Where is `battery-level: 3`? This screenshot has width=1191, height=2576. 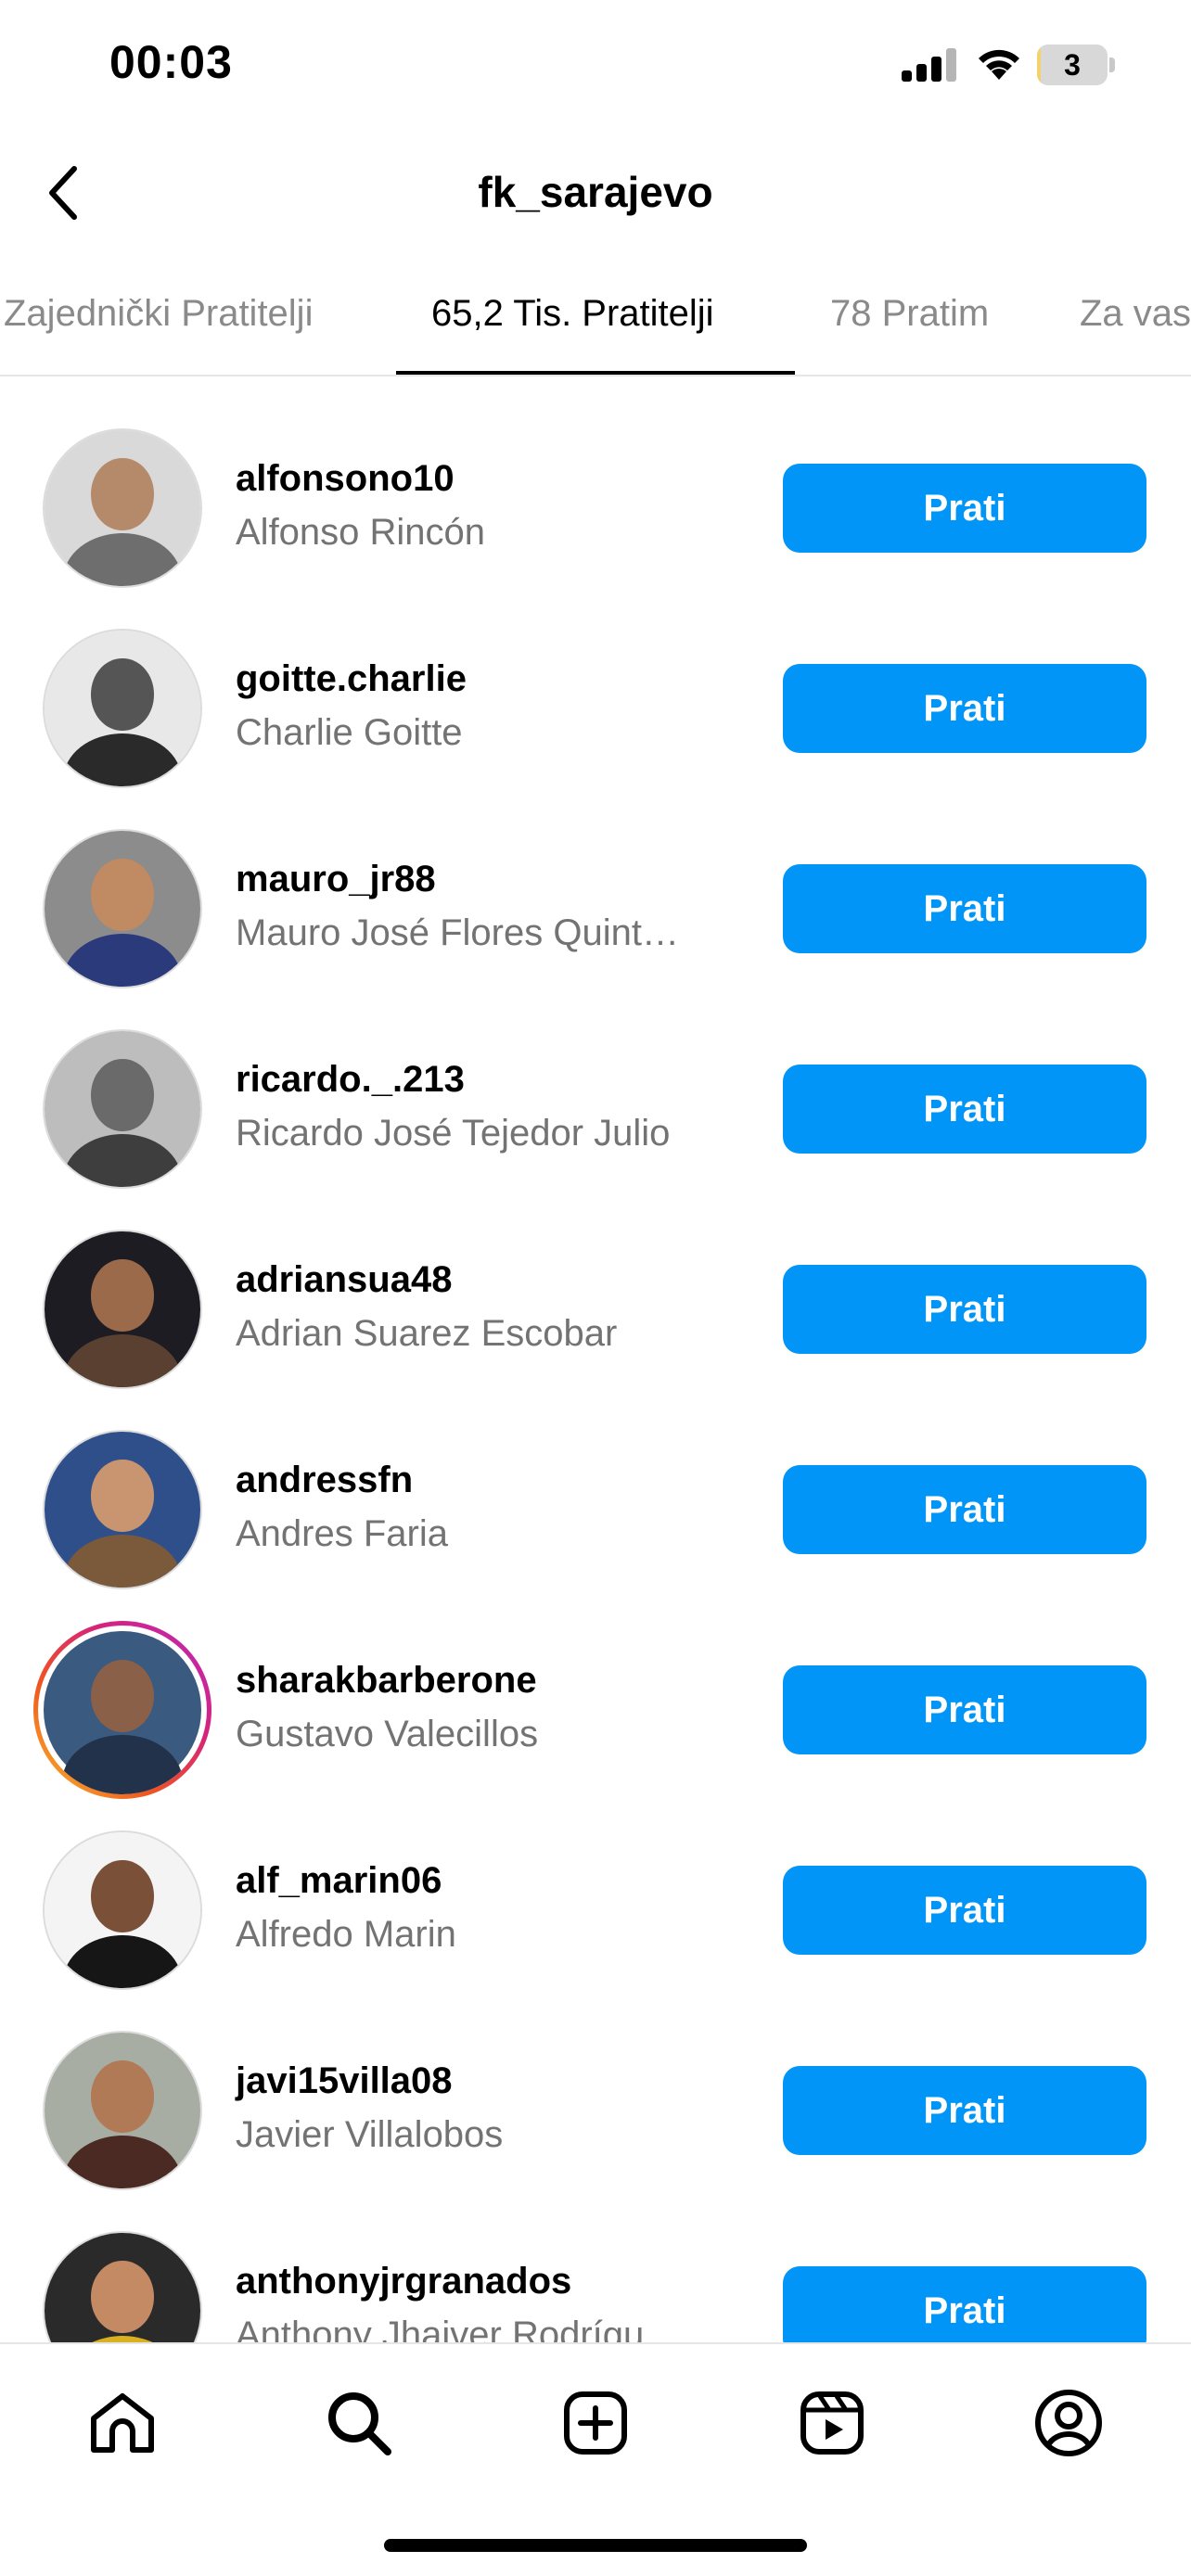 battery-level: 3 is located at coordinates (1073, 65).